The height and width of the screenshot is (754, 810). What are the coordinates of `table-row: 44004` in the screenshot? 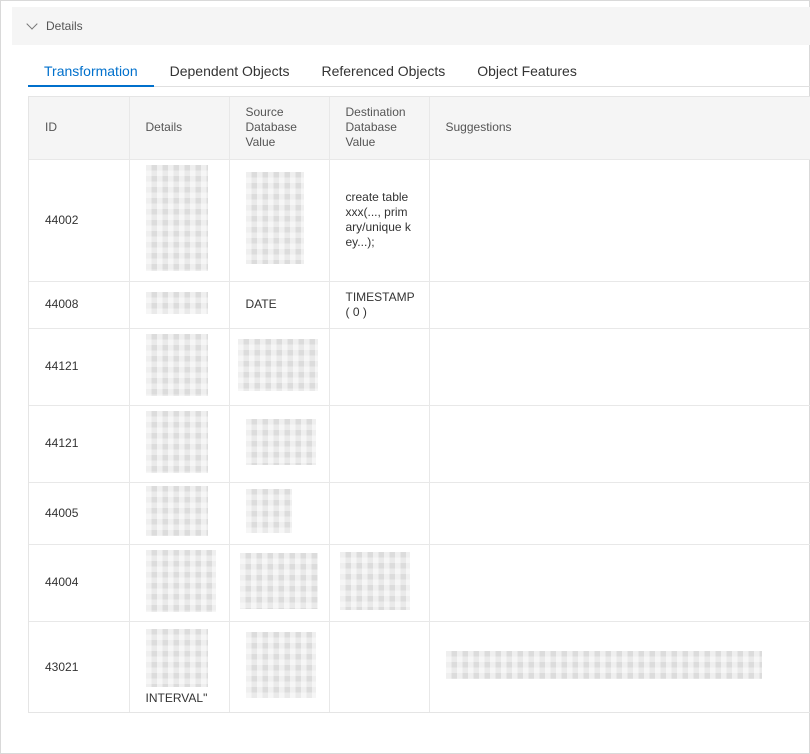 It's located at (419, 583).